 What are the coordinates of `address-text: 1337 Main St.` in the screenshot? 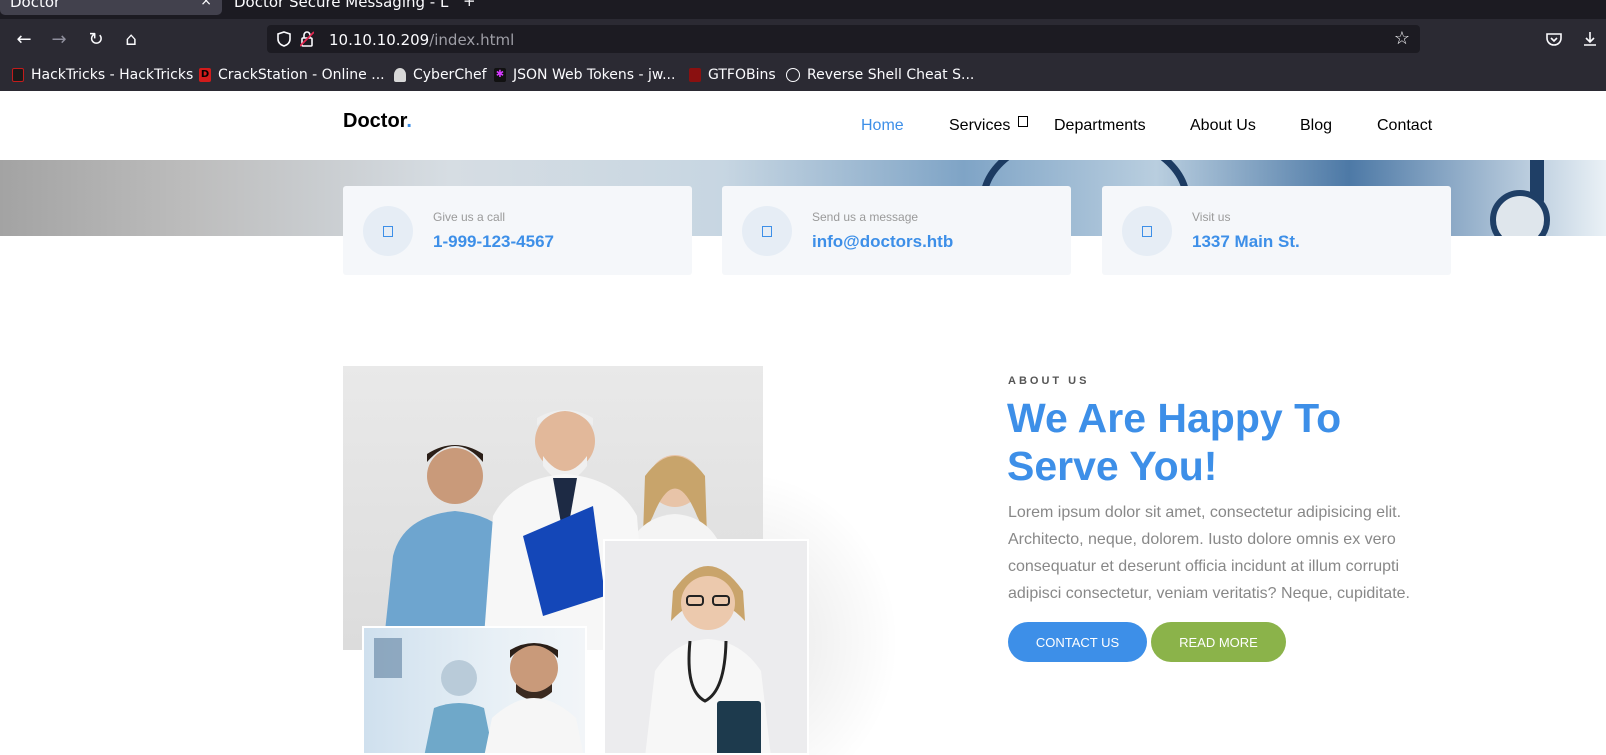 It's located at (1246, 241).